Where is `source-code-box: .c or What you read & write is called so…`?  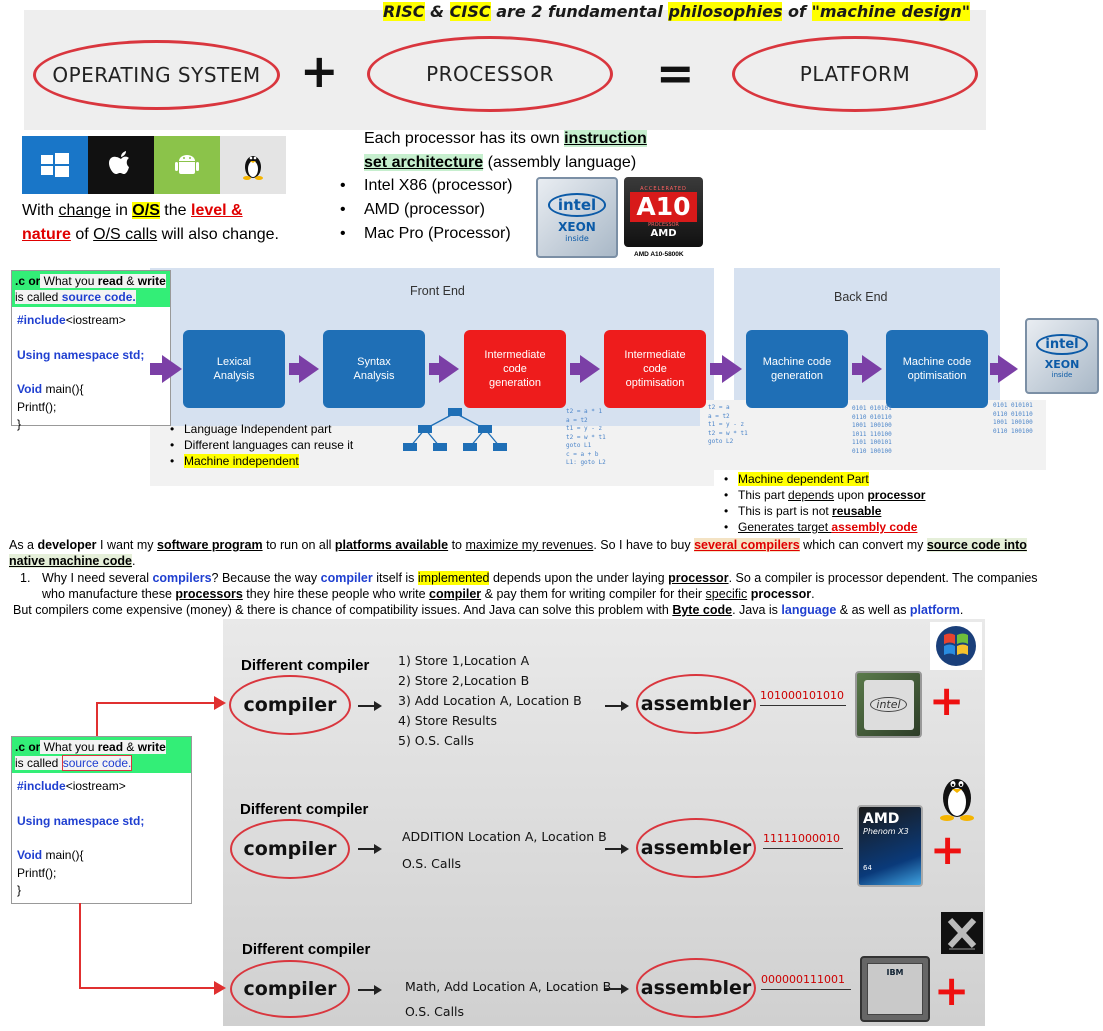
source-code-box: .c or What you read & write is called so… is located at coordinates (91, 350).